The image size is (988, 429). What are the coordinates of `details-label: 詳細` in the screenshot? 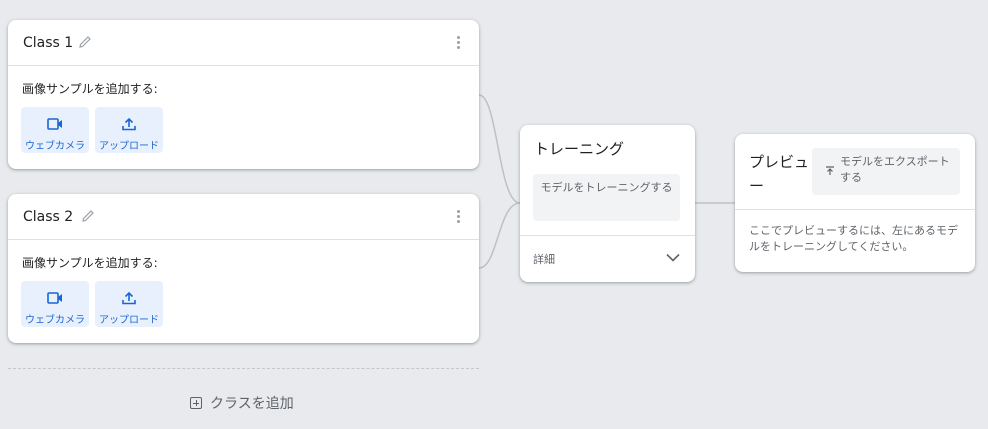 It's located at (544, 259).